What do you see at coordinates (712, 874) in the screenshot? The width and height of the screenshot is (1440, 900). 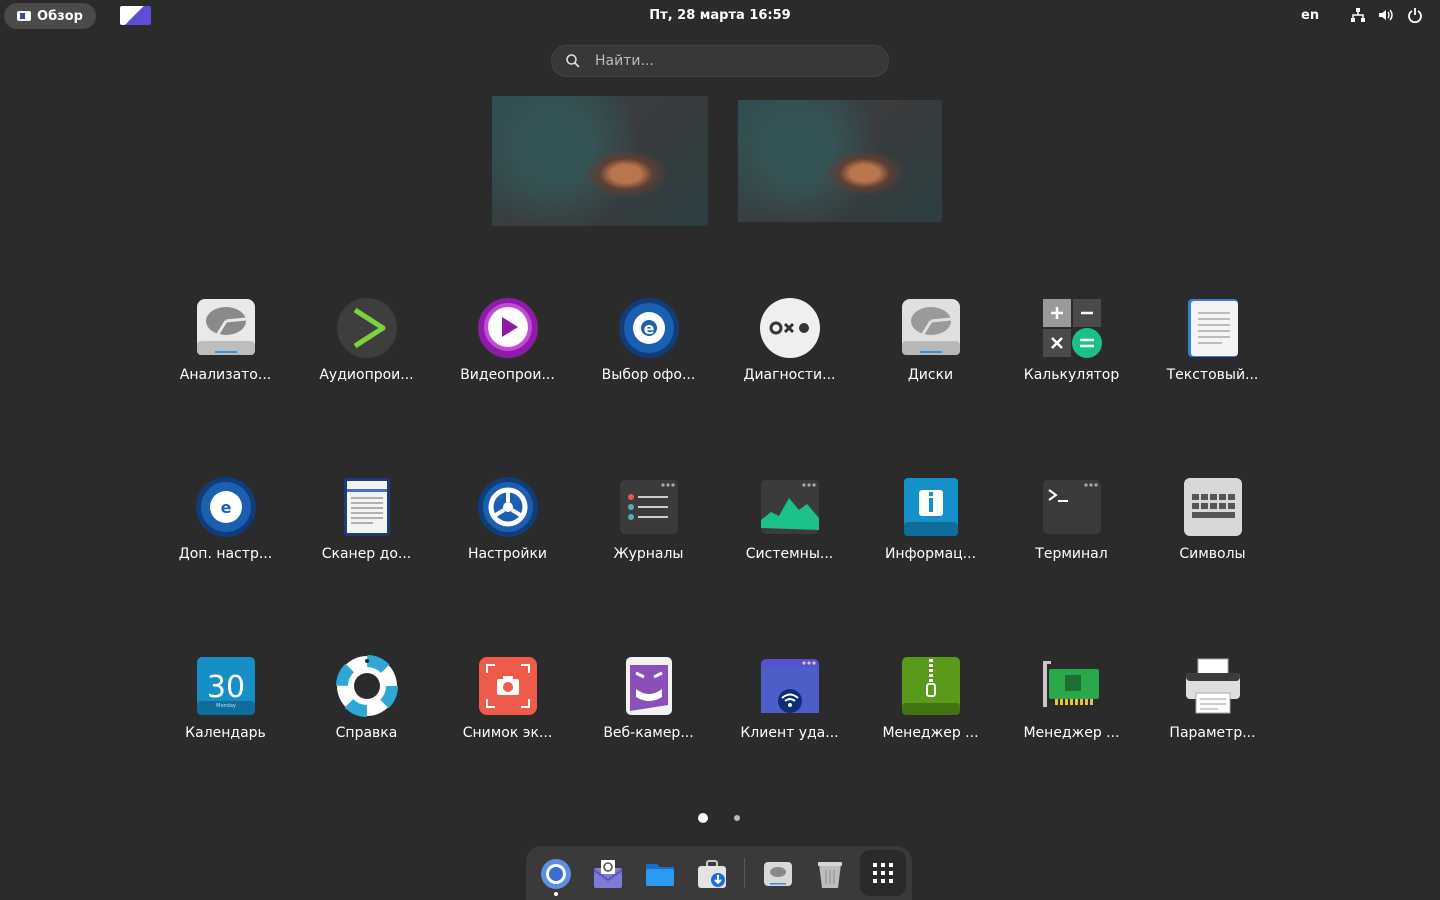 I see `software-store-icon` at bounding box center [712, 874].